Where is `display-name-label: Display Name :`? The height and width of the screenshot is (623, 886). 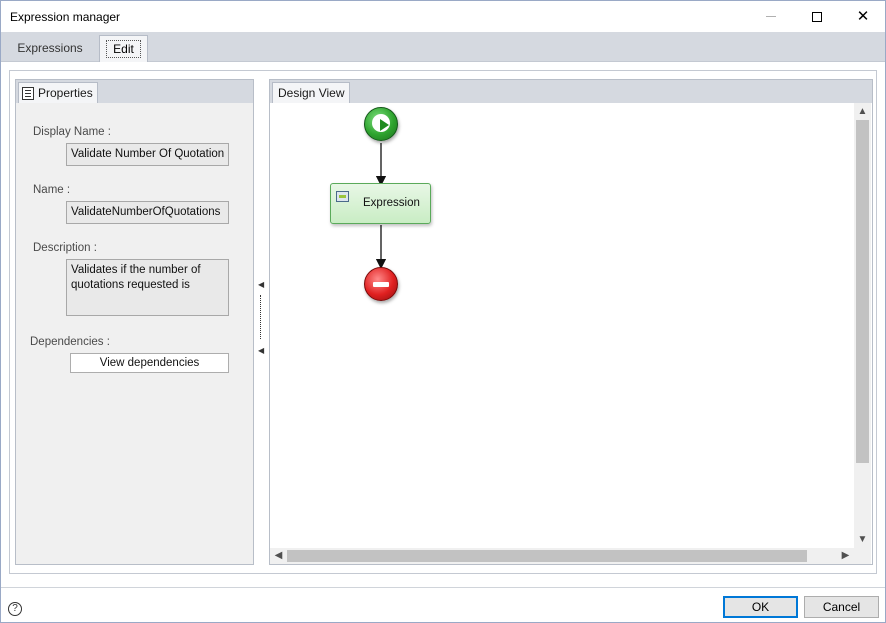 display-name-label: Display Name : is located at coordinates (72, 132).